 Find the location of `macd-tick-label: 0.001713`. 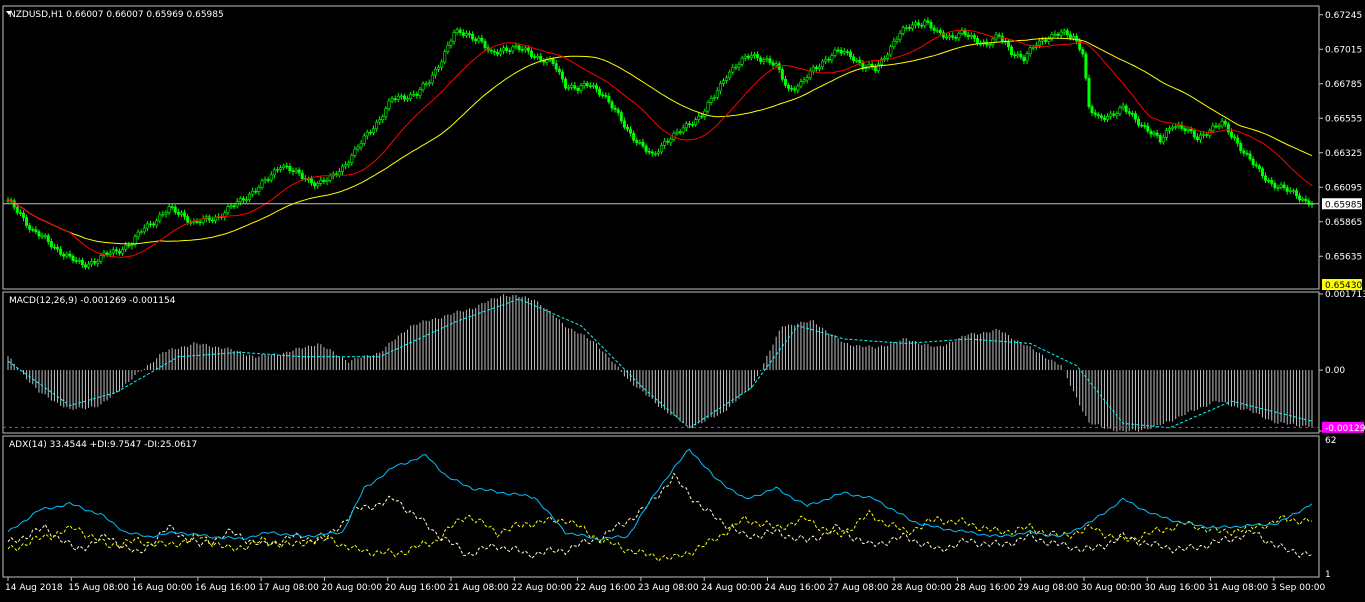

macd-tick-label: 0.001713 is located at coordinates (1345, 295).